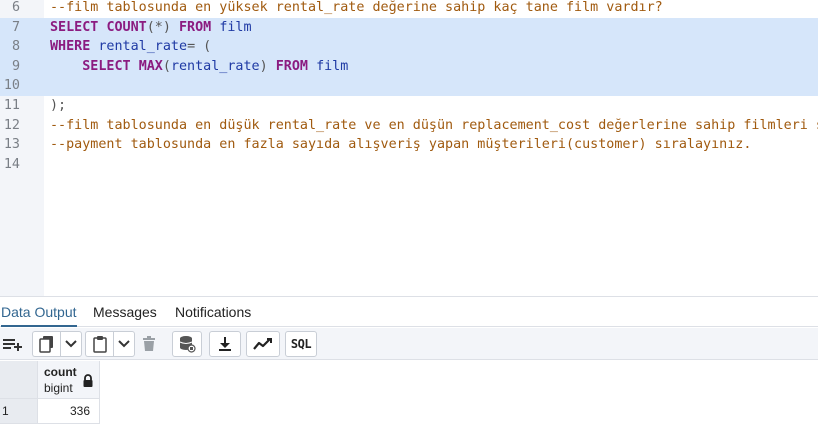 This screenshot has height=443, width=818. I want to click on graph-visualiser-button, so click(263, 344).